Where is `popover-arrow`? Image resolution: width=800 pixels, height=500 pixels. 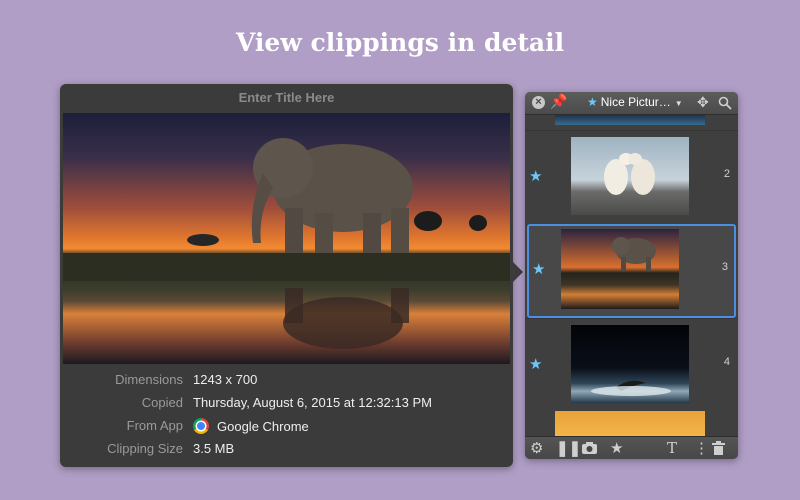
popover-arrow is located at coordinates (518, 272).